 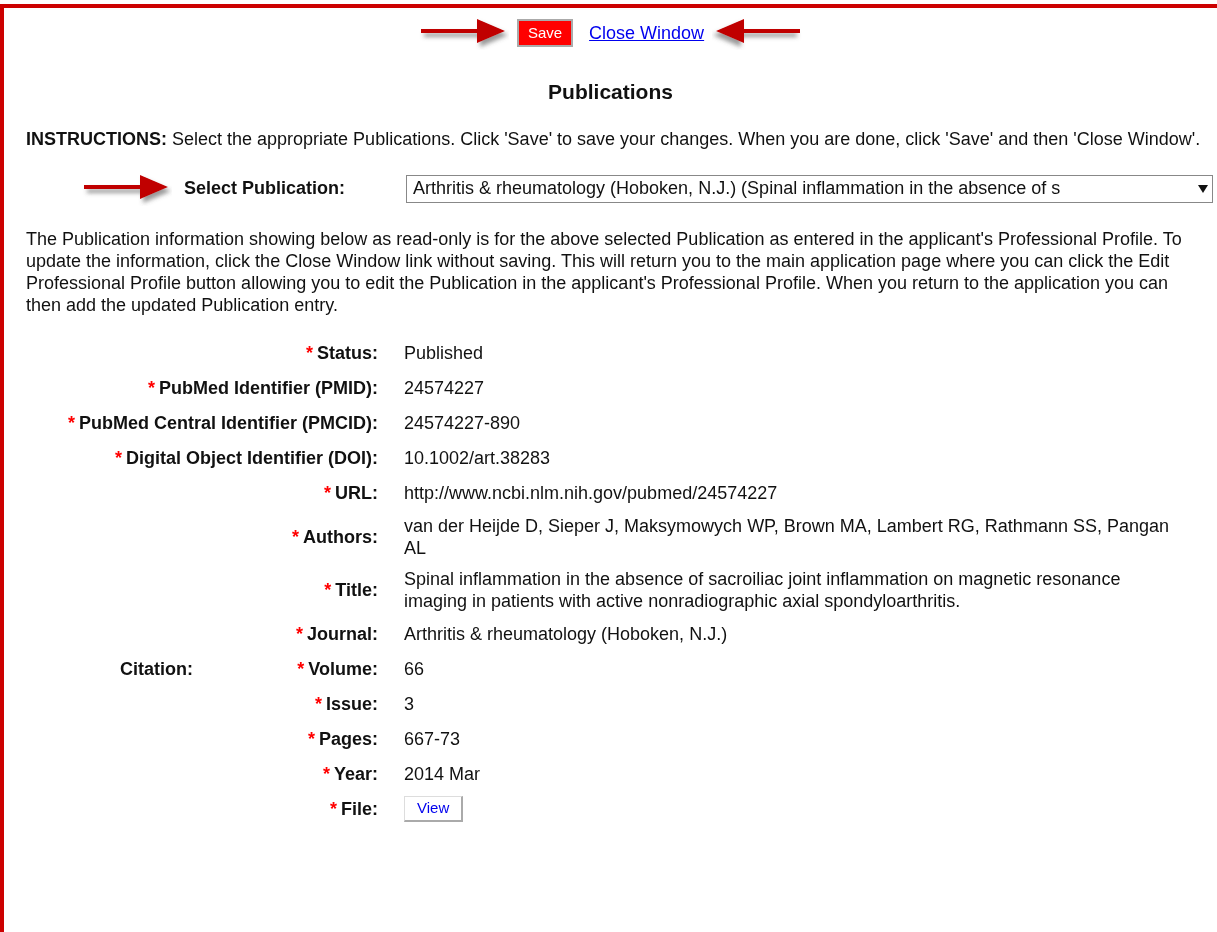 I want to click on field-label: * Year:, so click(x=350, y=773).